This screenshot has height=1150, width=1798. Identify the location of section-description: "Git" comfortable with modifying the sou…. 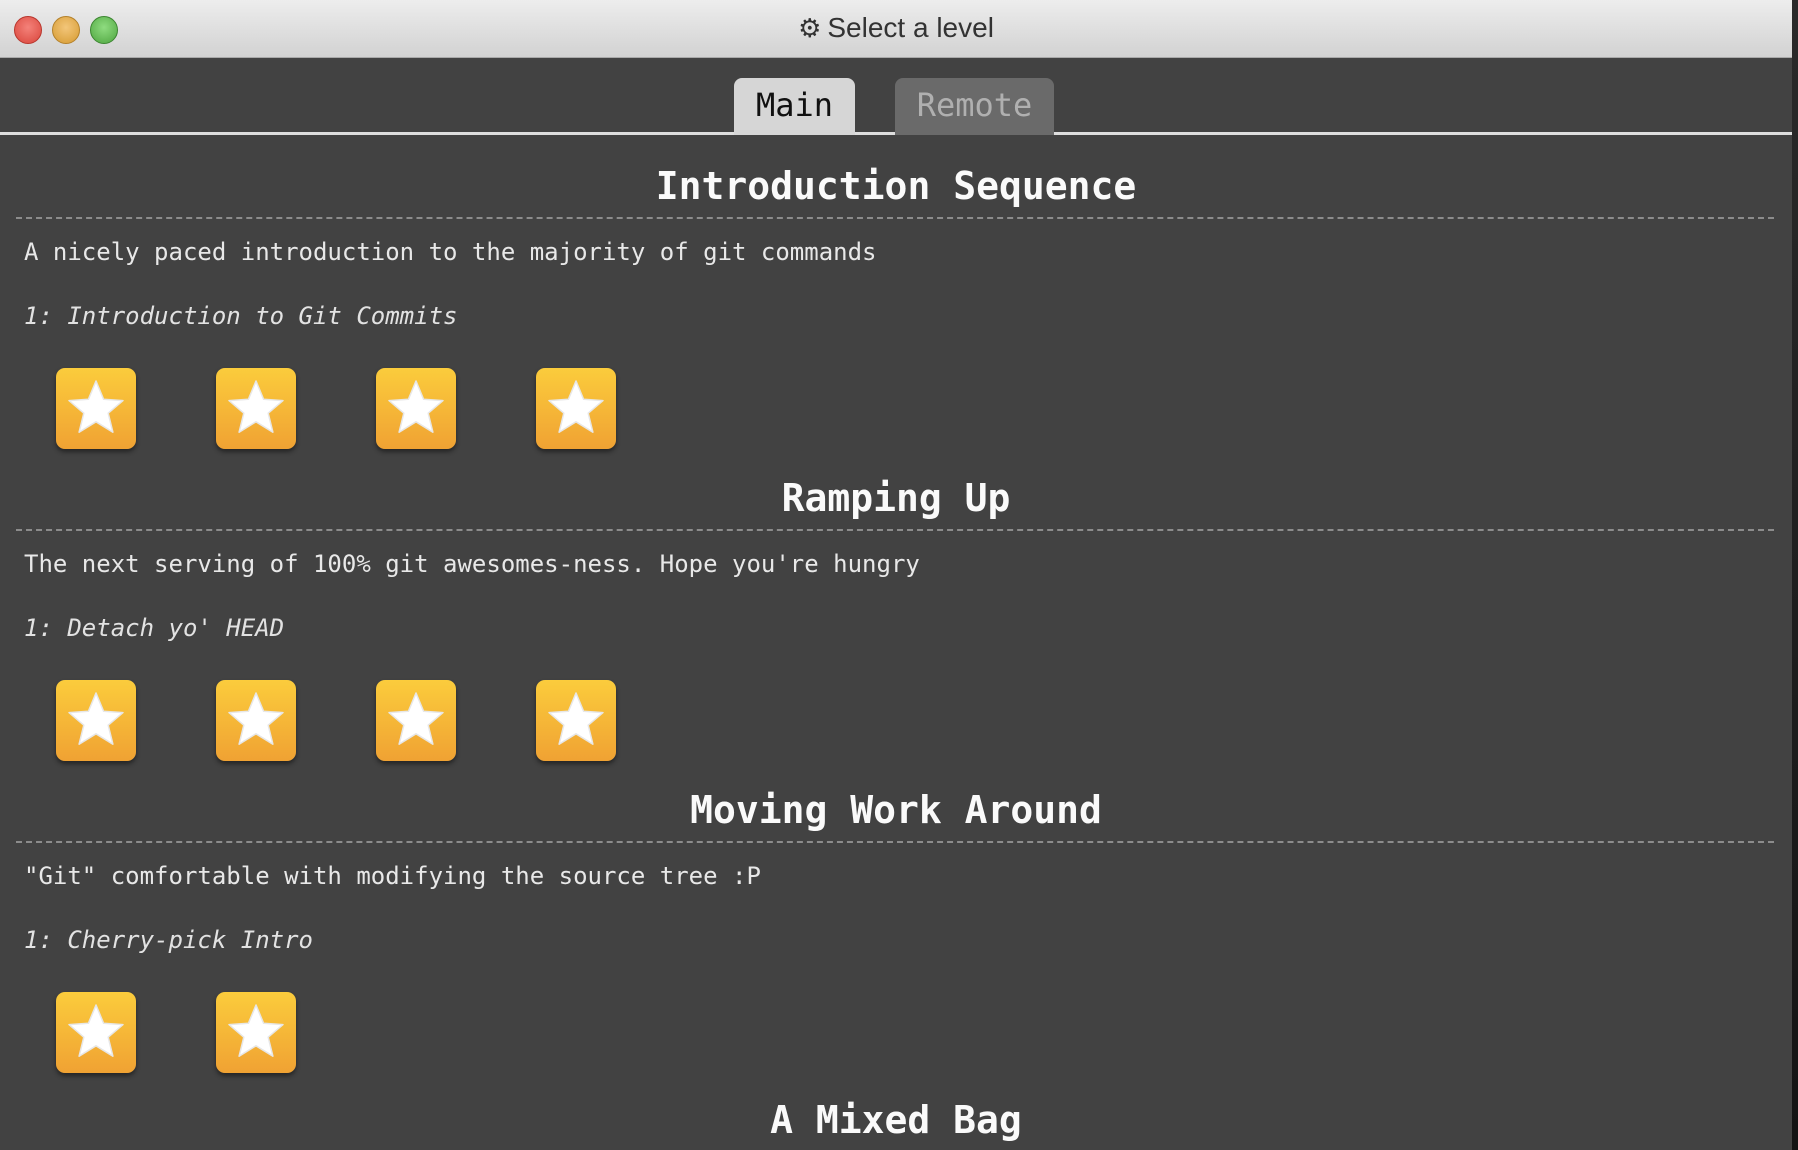
(392, 876).